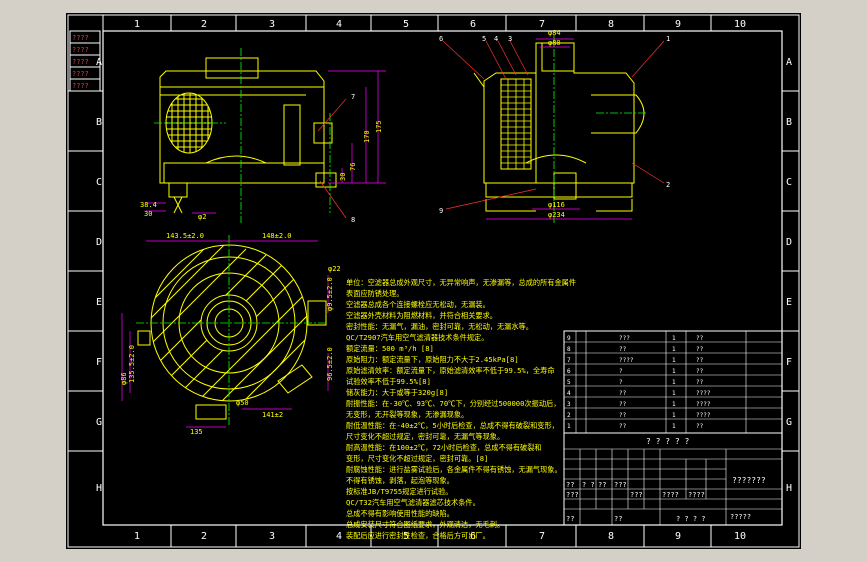  I want to click on side-dimensions, so click(266, 142).